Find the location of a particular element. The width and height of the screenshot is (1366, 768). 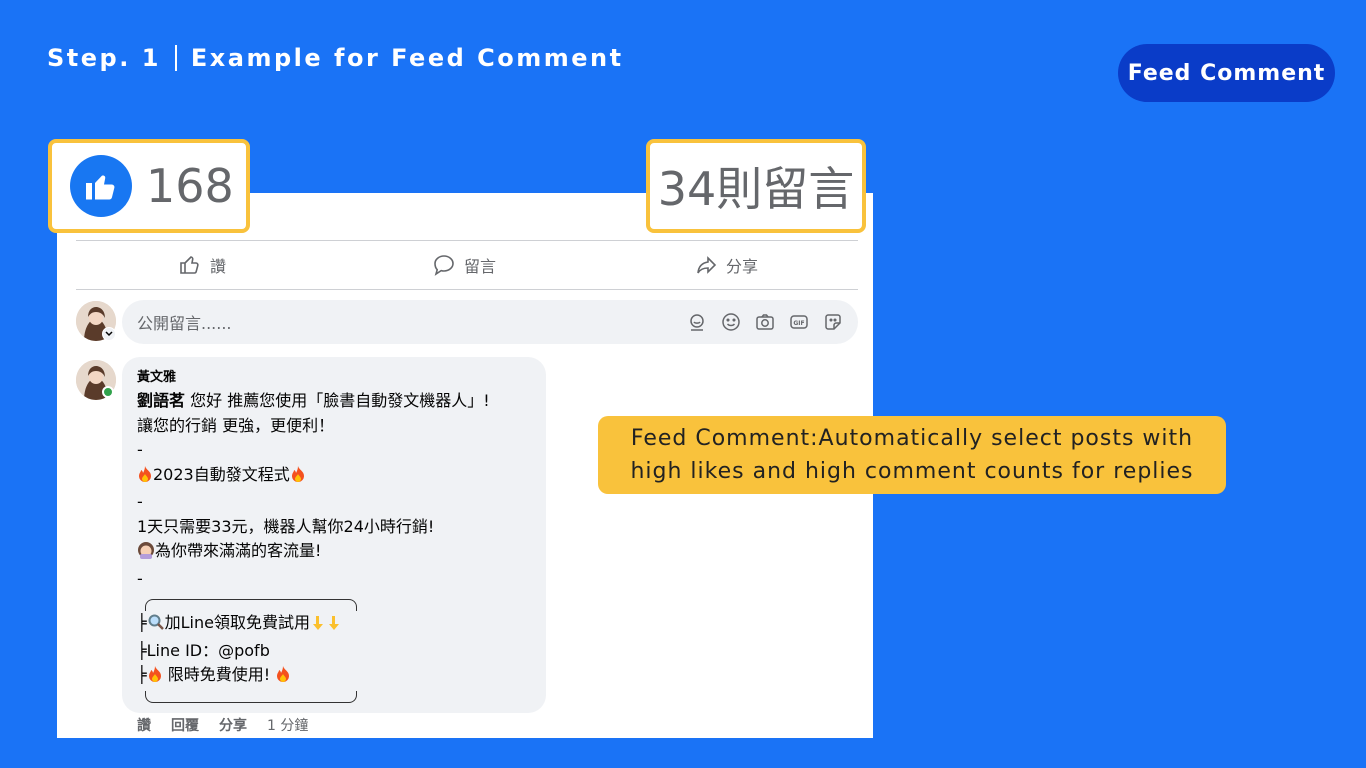

share-icon is located at coordinates (707, 265).